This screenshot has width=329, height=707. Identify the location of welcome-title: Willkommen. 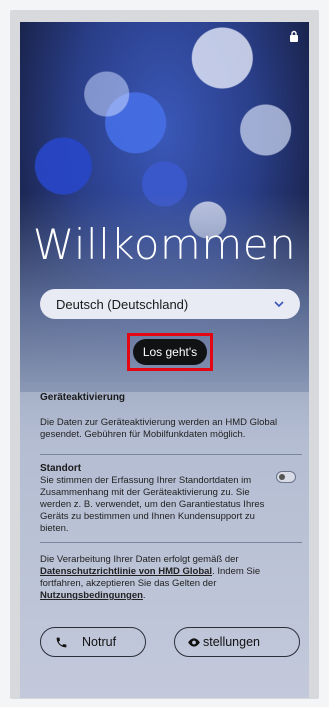
(164, 244).